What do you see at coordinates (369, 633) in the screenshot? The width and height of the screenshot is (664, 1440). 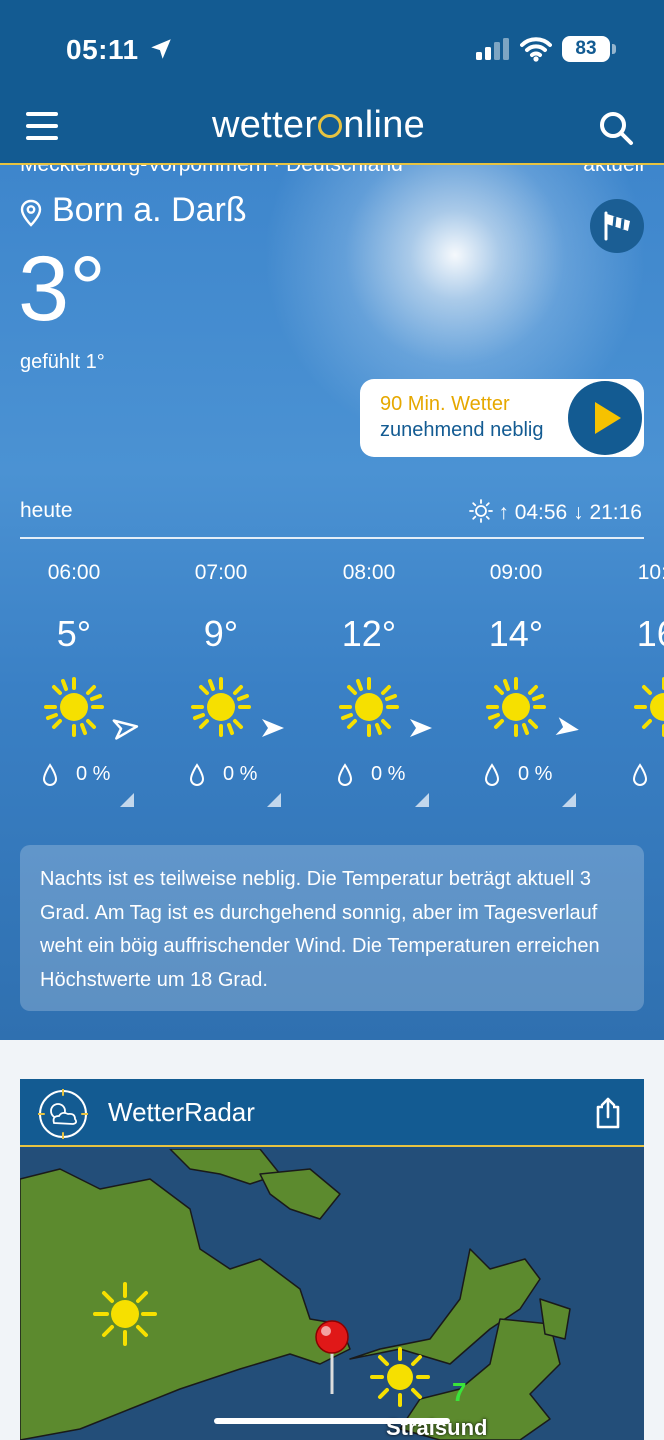 I see `hour-temp: 12°` at bounding box center [369, 633].